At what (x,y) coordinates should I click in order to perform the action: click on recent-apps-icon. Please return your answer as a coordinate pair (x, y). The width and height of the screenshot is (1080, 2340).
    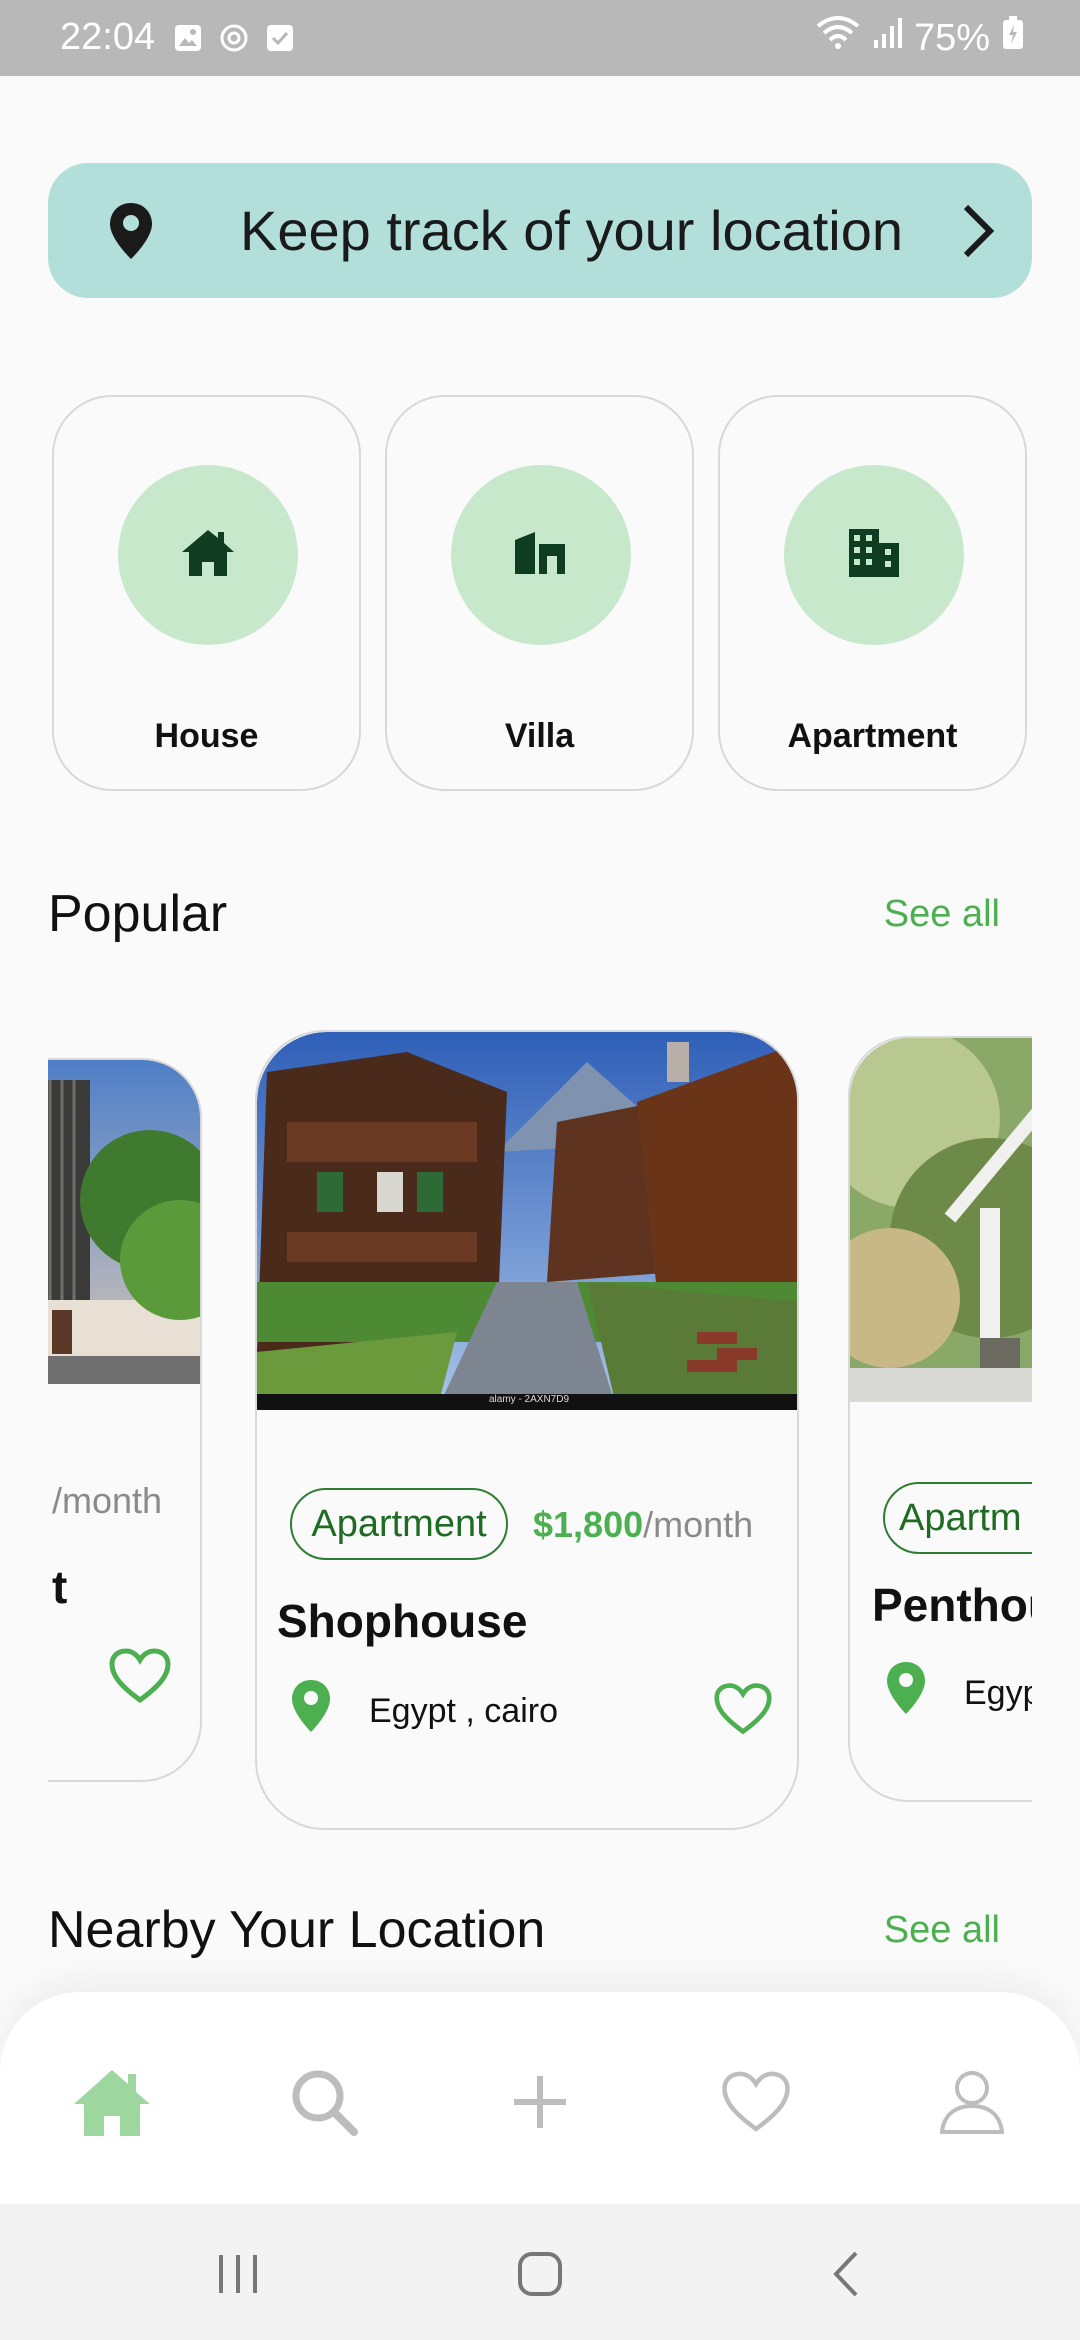
    Looking at the image, I should click on (238, 2274).